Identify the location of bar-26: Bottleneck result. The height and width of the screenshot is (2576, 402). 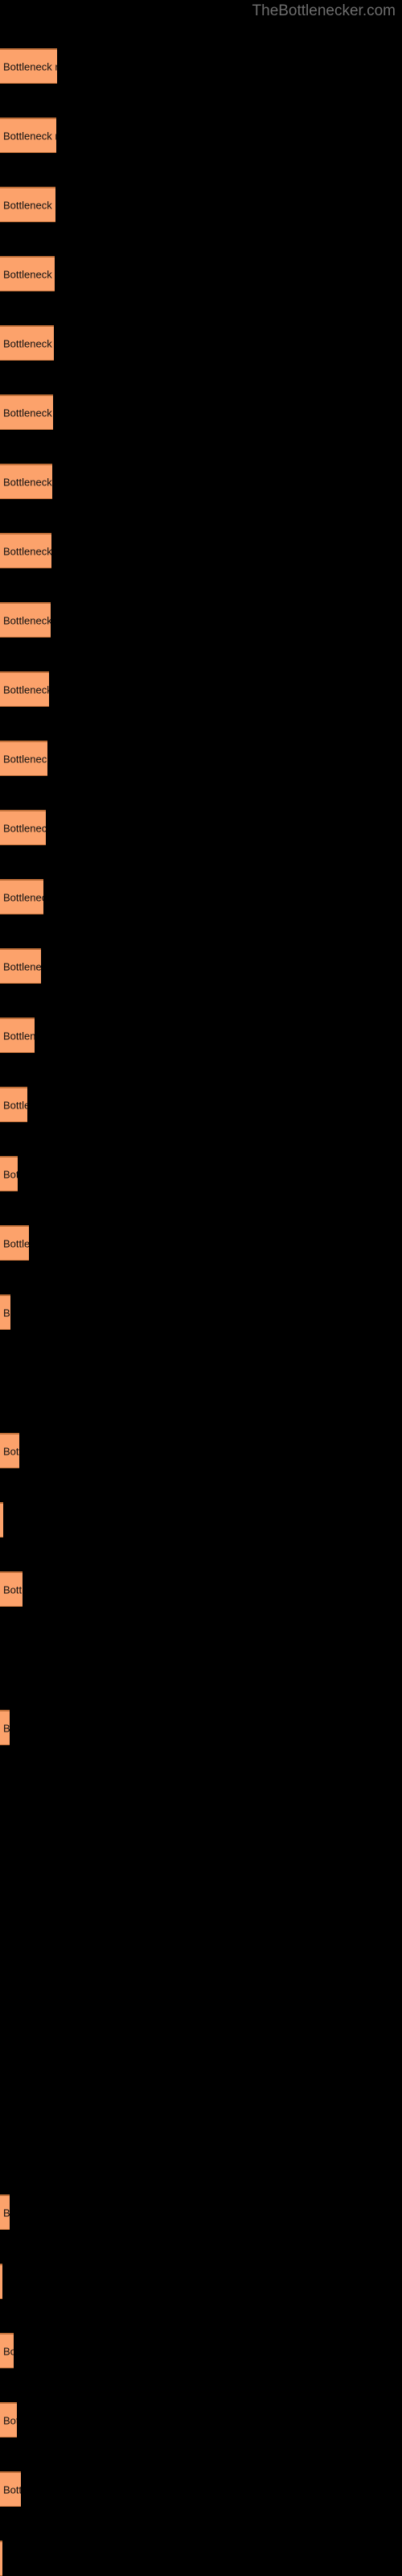
(7, 2350).